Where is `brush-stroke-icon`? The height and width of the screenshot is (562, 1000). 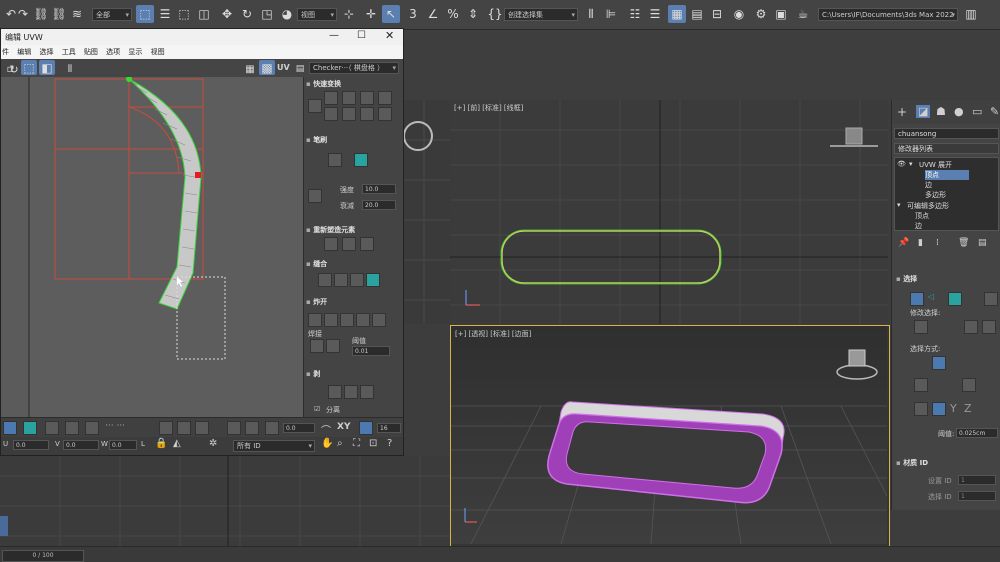
brush-stroke-icon is located at coordinates (315, 196).